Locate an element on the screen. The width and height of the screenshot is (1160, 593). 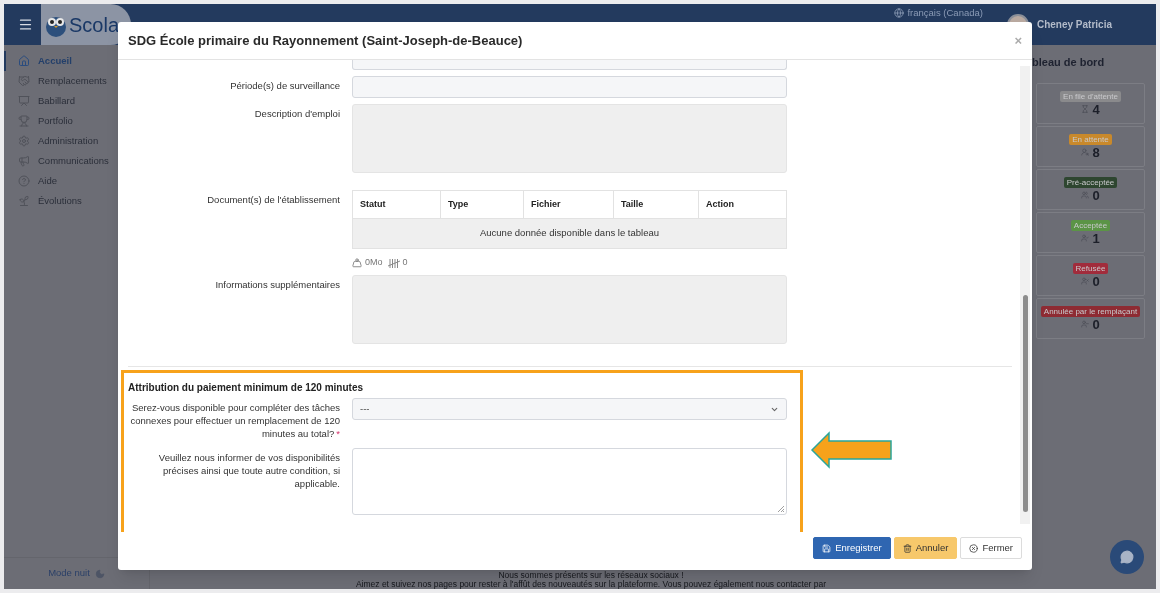
chat-icon is located at coordinates (1127, 557).